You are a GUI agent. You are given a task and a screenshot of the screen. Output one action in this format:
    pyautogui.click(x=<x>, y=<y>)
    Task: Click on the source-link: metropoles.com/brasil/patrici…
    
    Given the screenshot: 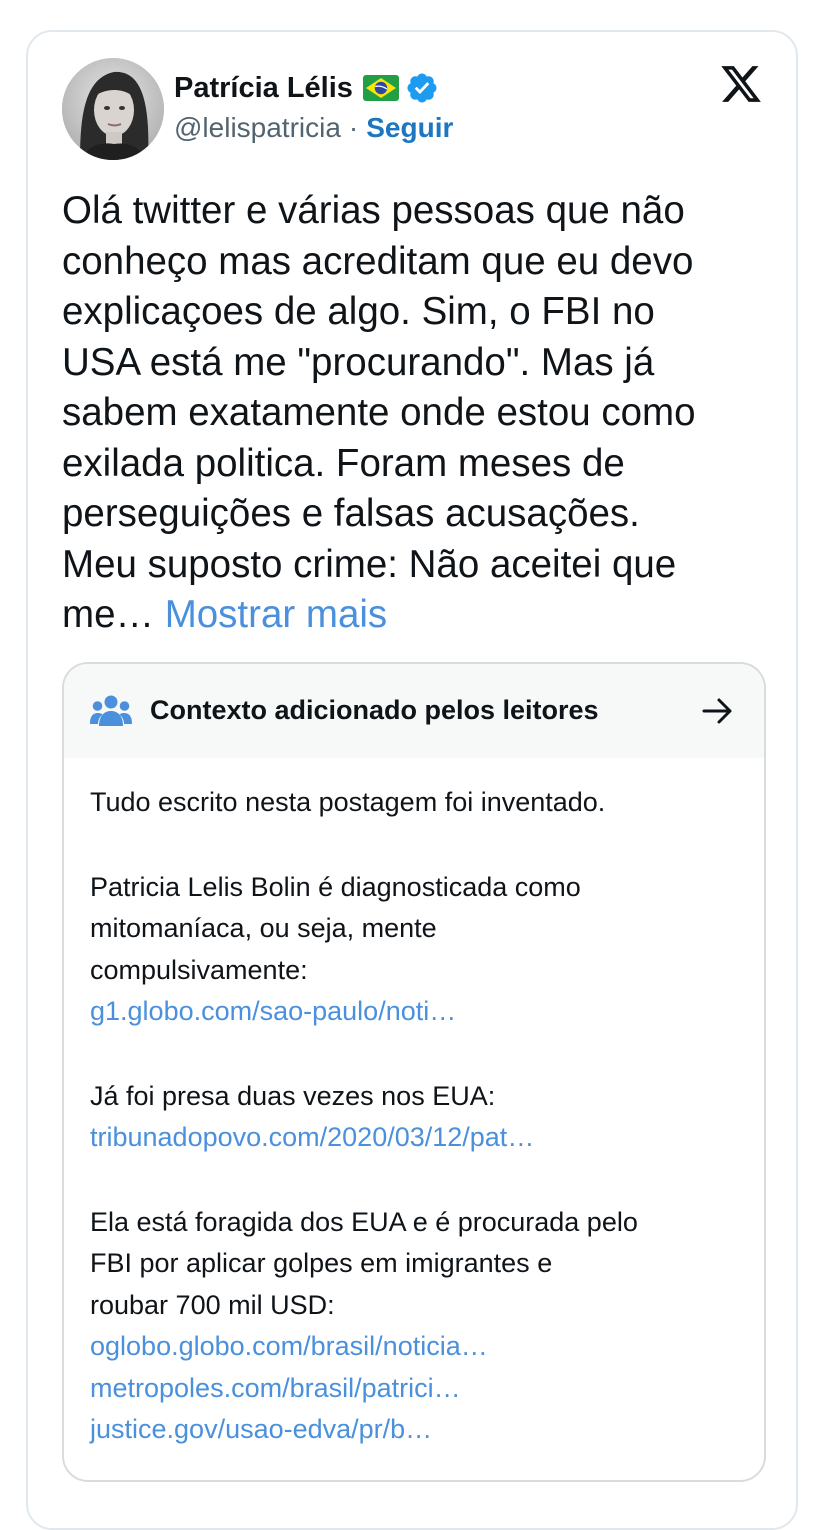 What is the action you would take?
    pyautogui.click(x=420, y=1389)
    